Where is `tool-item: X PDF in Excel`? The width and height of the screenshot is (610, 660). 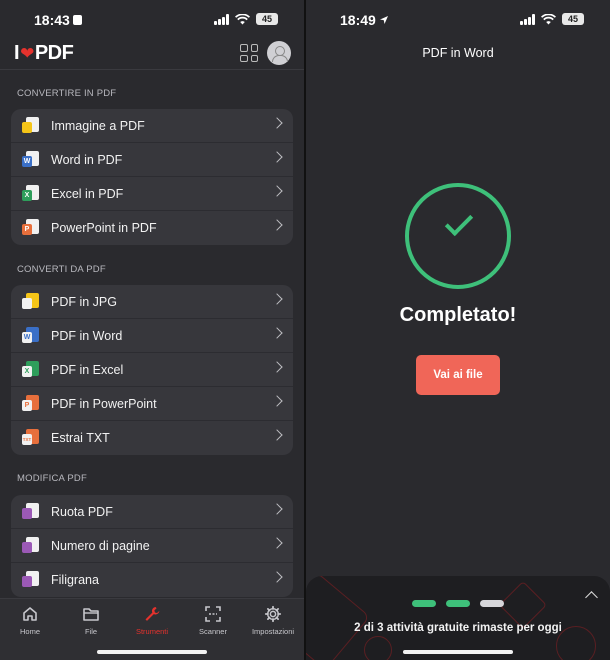 tool-item: X PDF in Excel is located at coordinates (152, 370).